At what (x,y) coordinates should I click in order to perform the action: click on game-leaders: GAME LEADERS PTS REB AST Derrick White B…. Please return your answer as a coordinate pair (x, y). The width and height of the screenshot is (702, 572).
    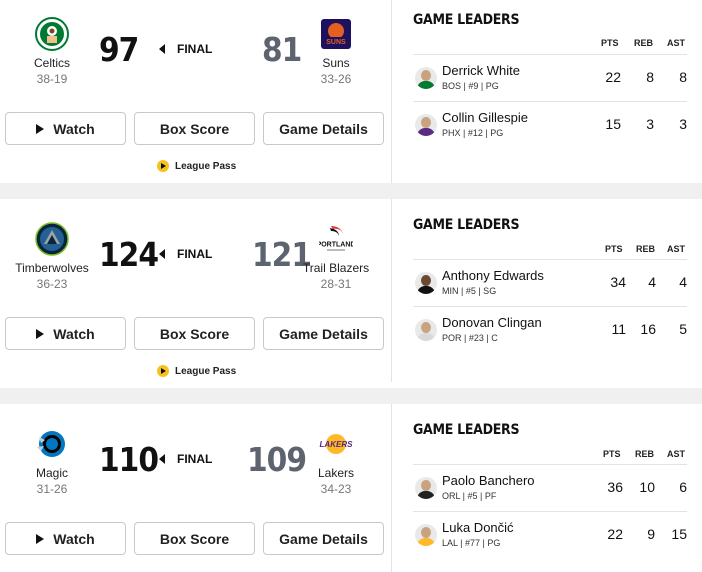
    Looking at the image, I should click on (547, 91).